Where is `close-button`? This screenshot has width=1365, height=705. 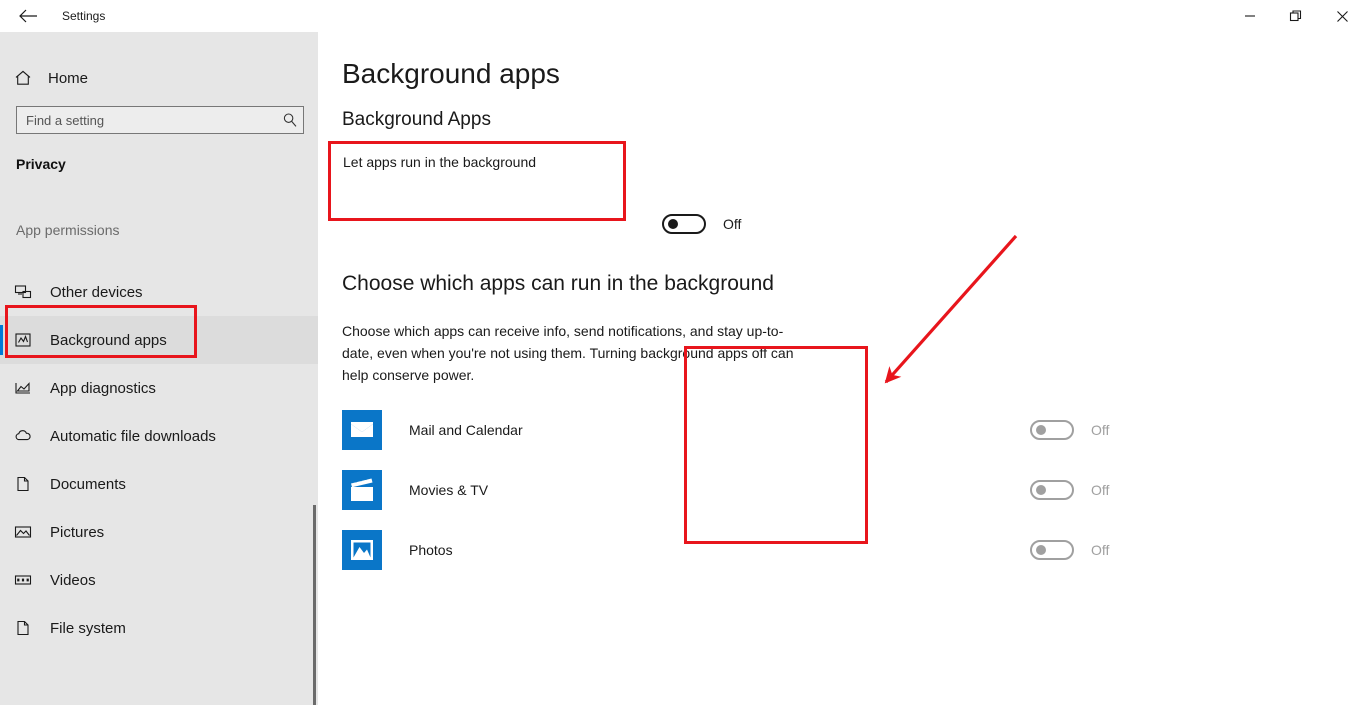
close-button is located at coordinates (1342, 16).